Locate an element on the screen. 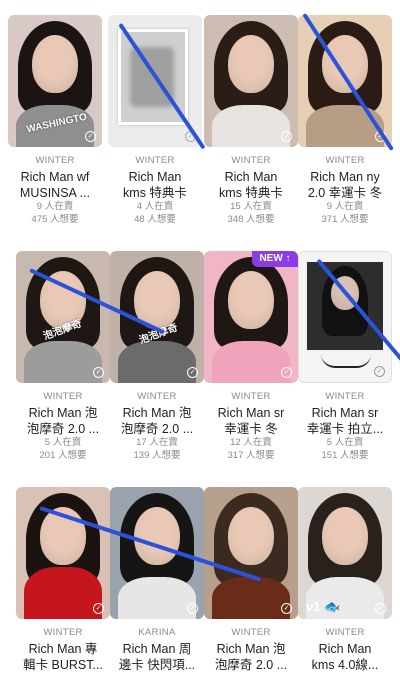 Image resolution: width=400 pixels, height=673 pixels. card-version-label: v1 🐟 is located at coordinates (323, 606).